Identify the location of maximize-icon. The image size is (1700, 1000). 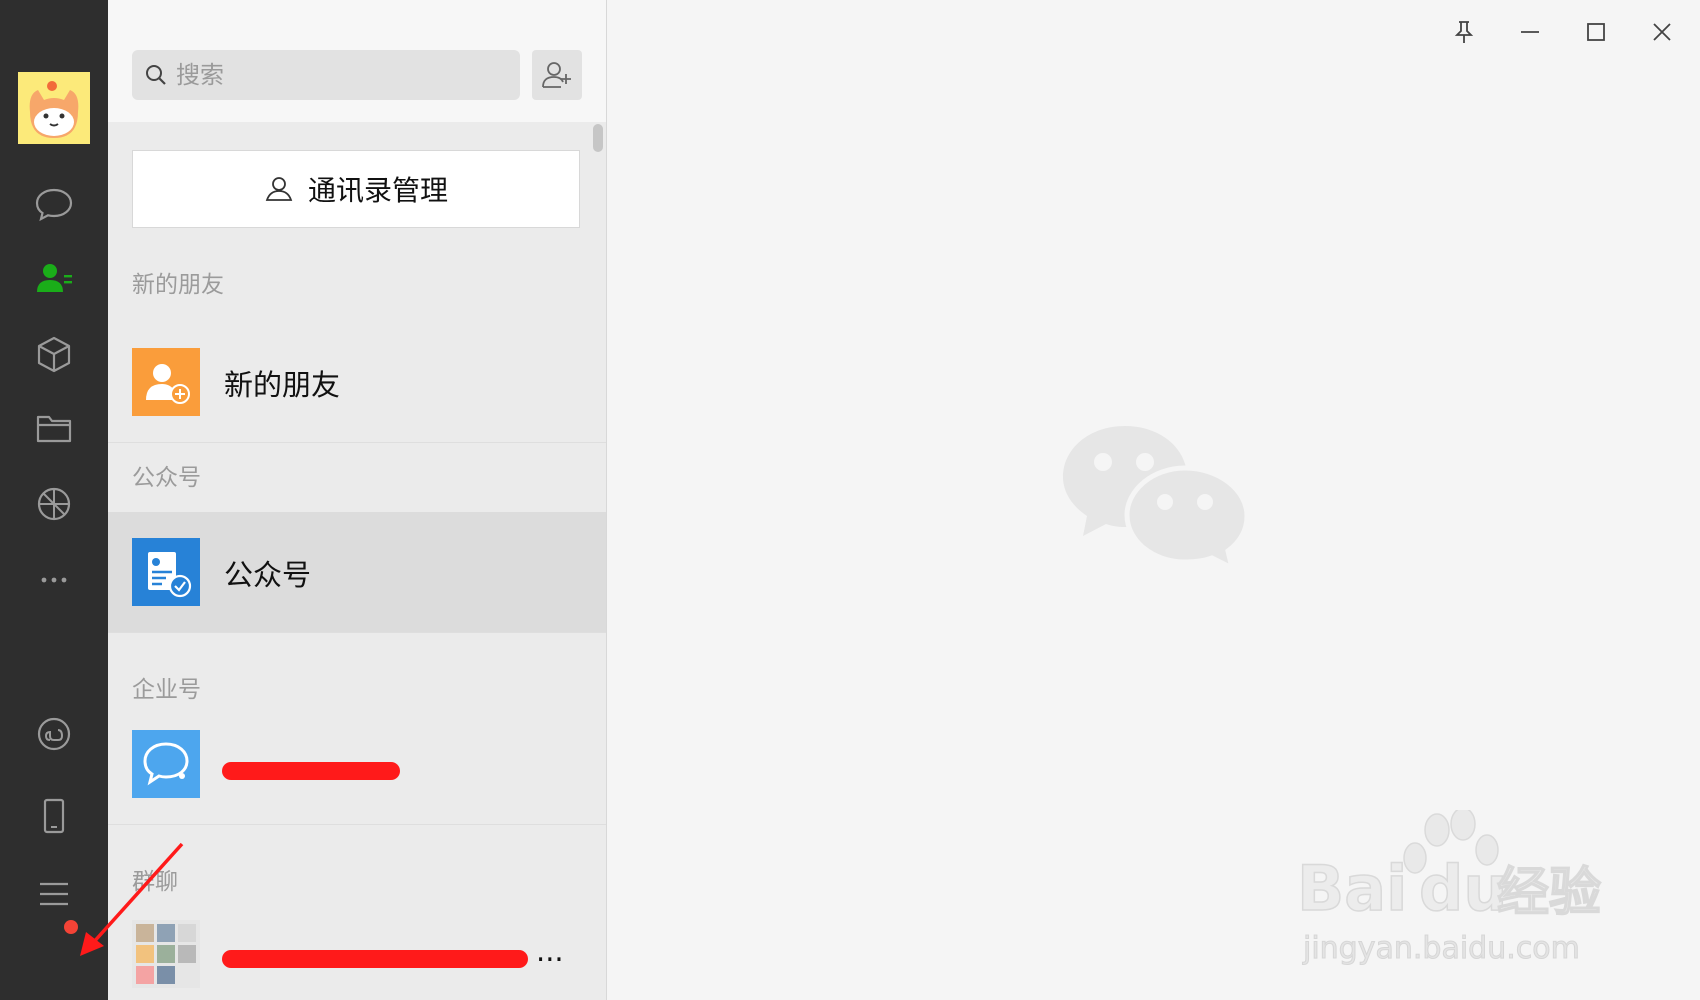
(1596, 32).